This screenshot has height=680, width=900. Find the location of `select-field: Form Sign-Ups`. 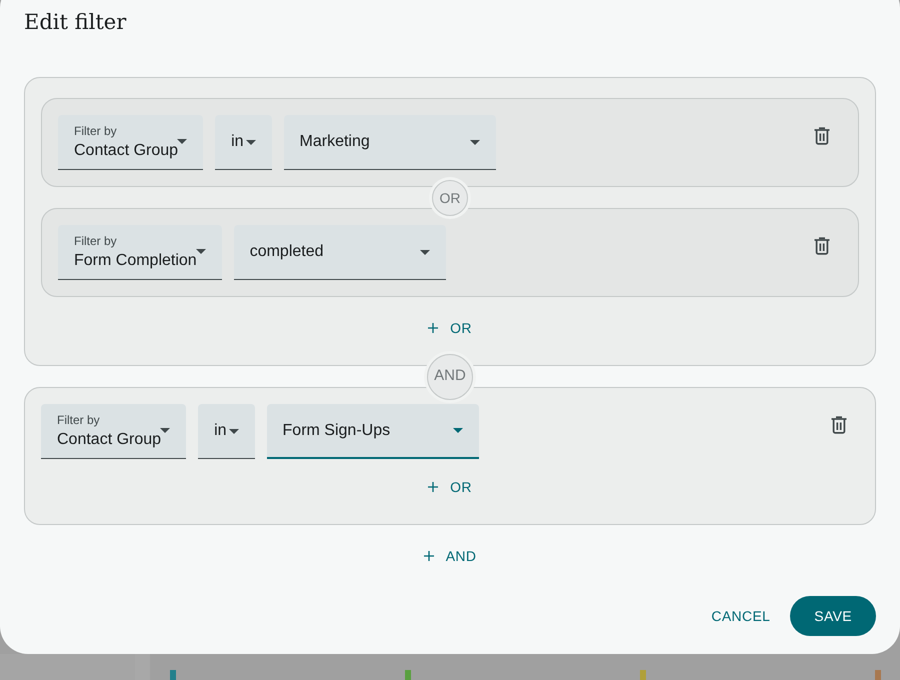

select-field: Form Sign-Ups is located at coordinates (372, 431).